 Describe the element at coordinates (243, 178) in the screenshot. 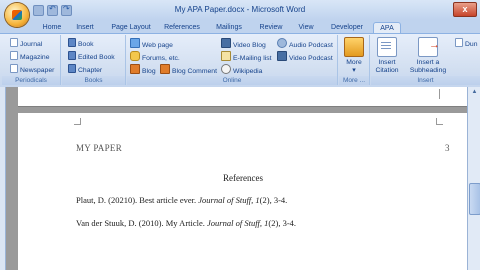

I see `references-title: References` at that location.